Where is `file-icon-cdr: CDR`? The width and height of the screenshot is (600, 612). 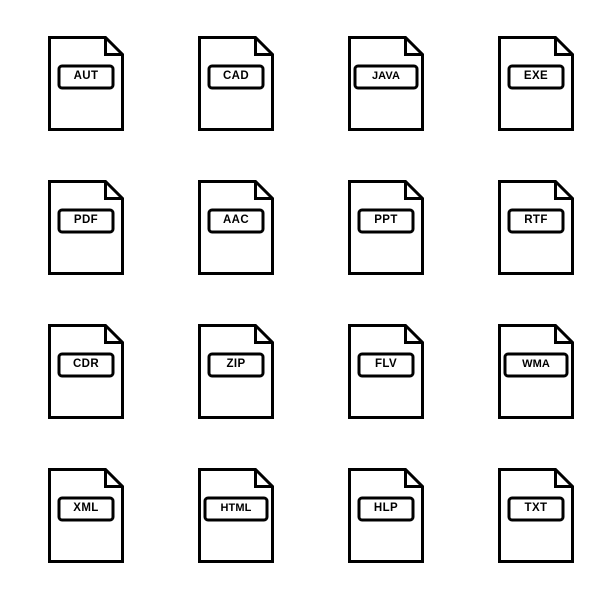
file-icon-cdr: CDR is located at coordinates (86, 371).